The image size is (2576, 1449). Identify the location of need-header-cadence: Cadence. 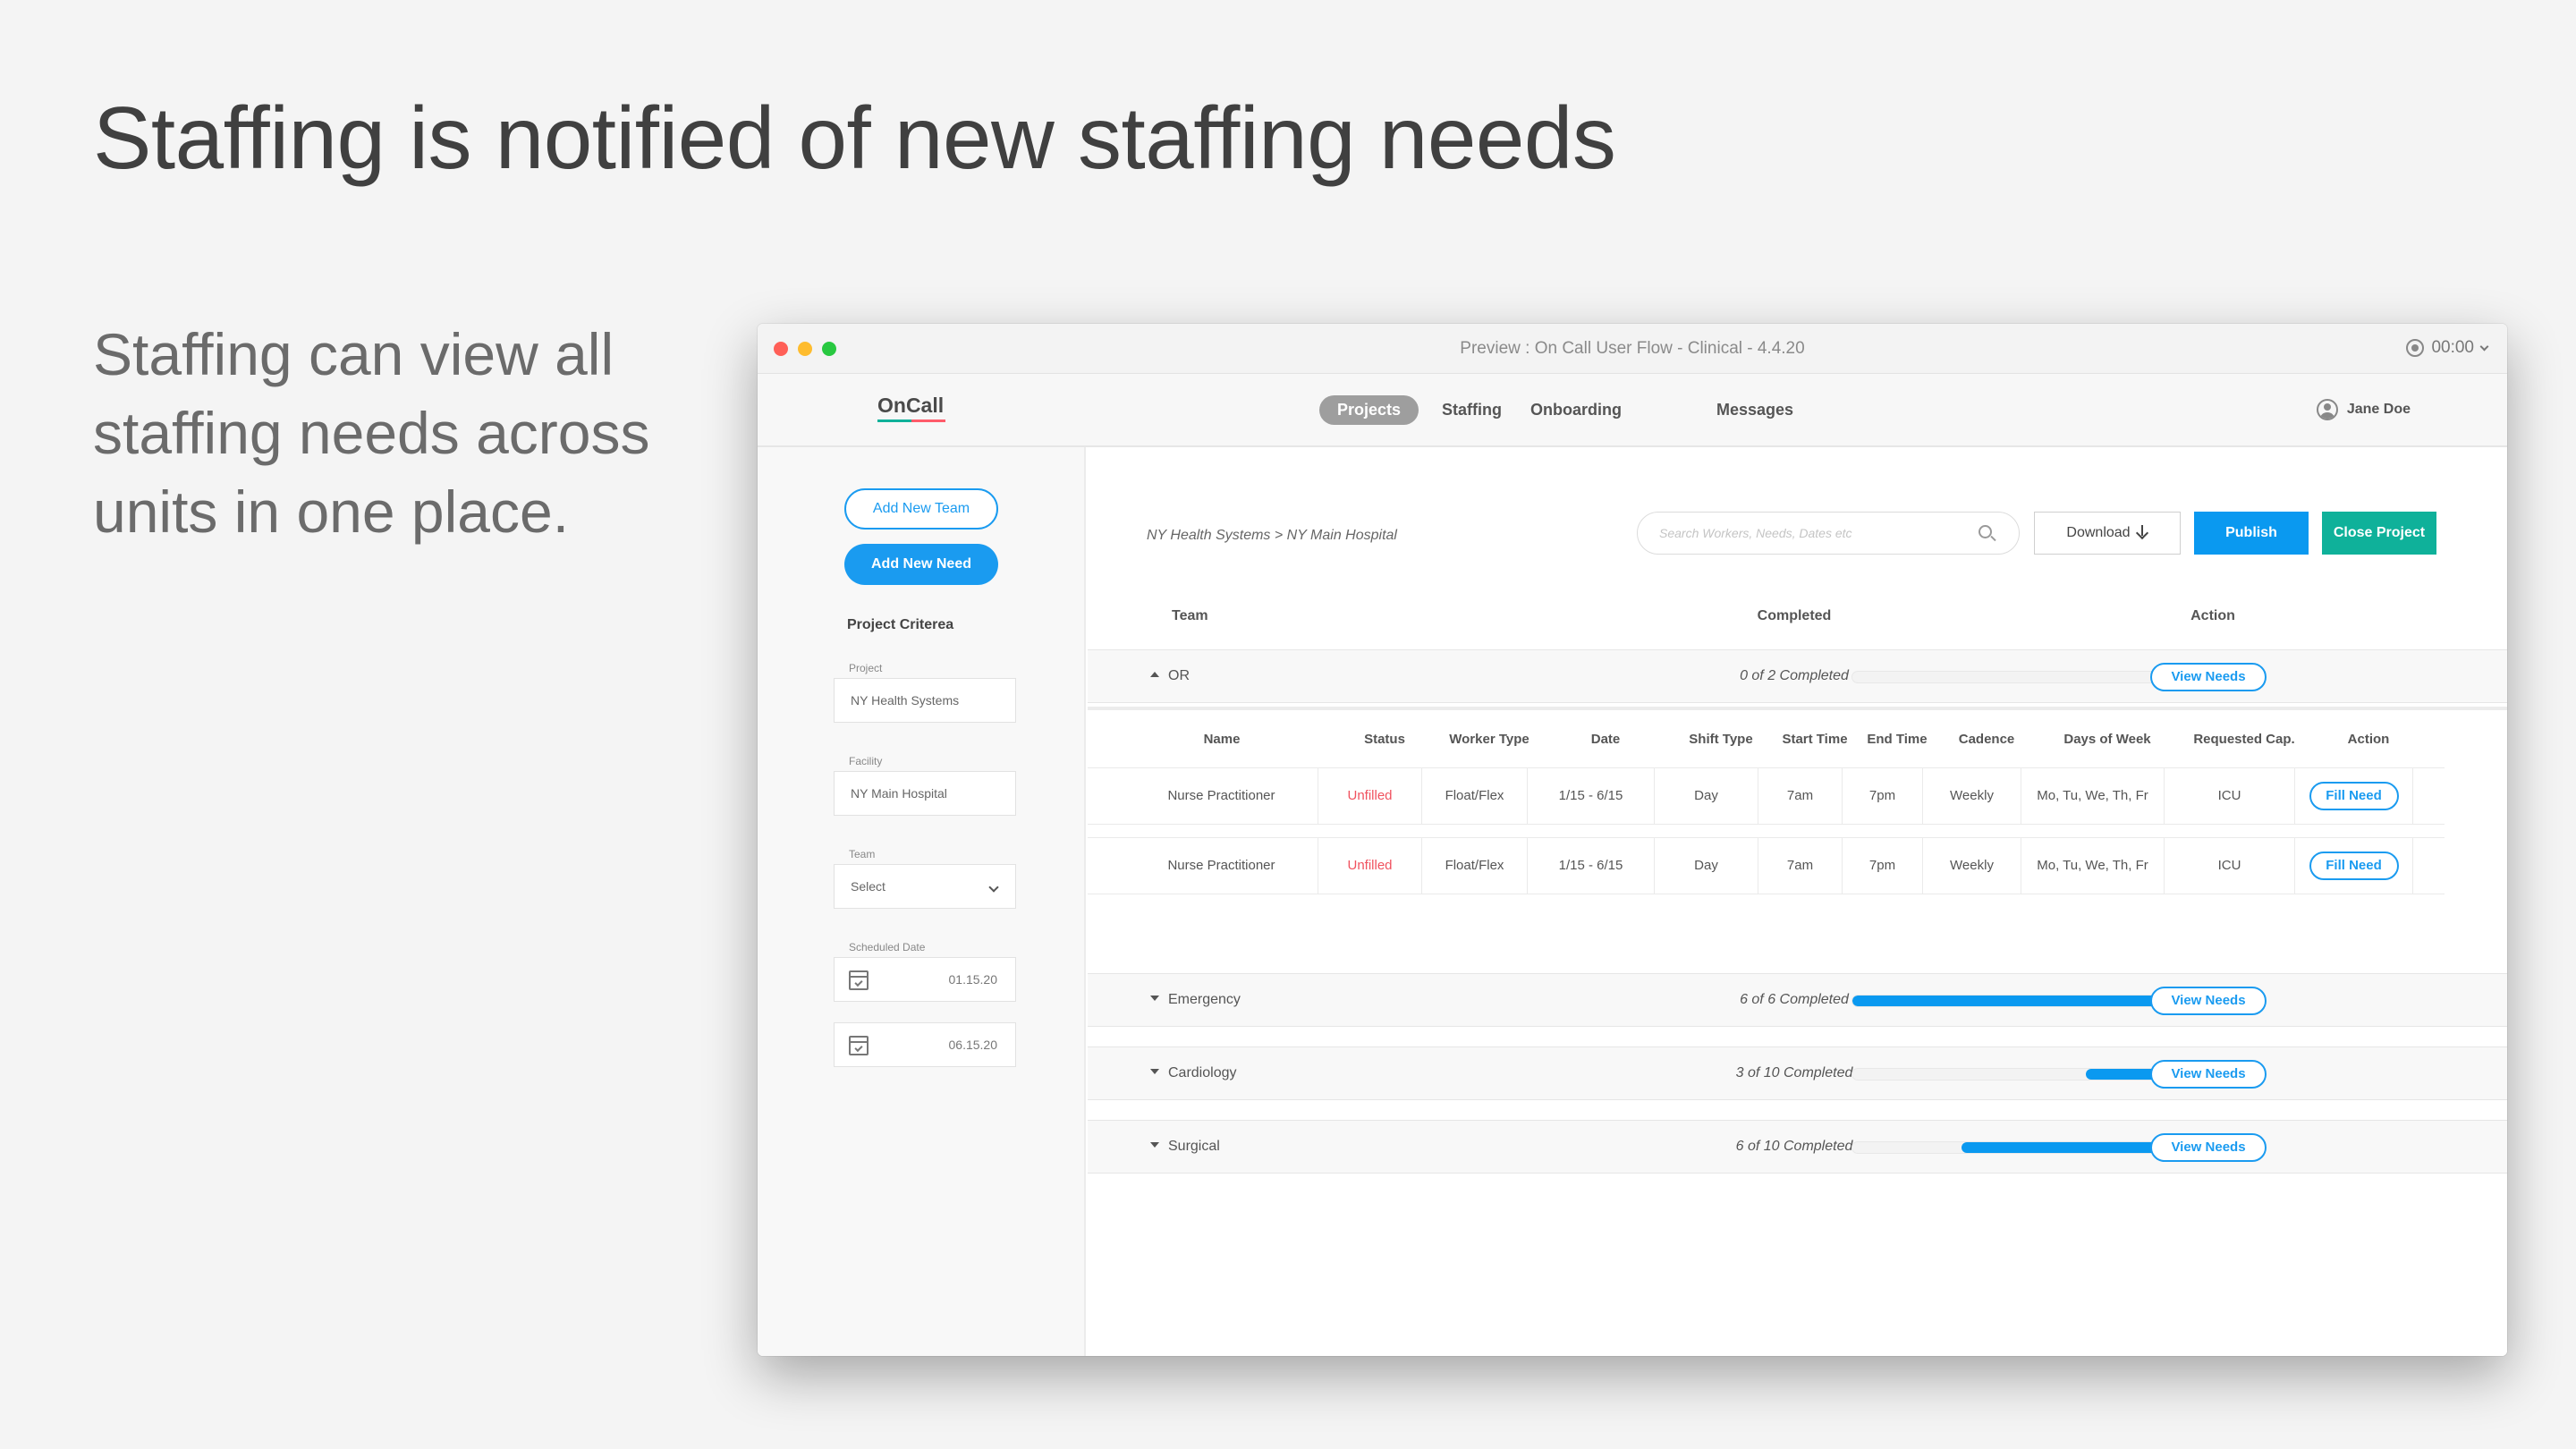
(1986, 739).